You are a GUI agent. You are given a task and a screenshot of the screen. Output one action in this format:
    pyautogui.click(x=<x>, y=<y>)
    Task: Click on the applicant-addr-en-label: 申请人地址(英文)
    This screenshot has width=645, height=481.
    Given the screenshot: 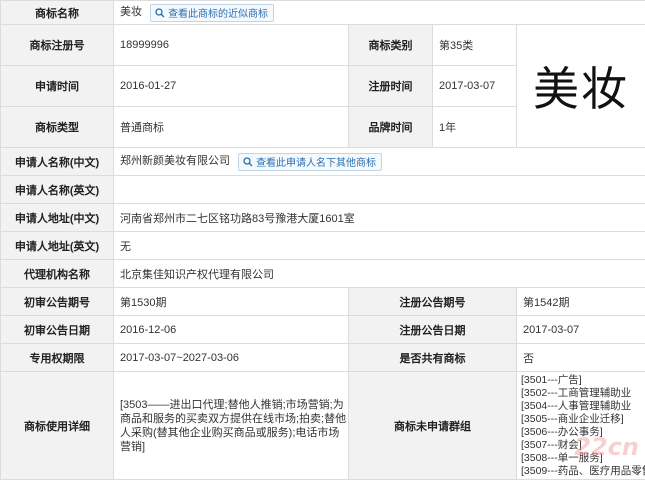 What is the action you would take?
    pyautogui.click(x=57, y=245)
    